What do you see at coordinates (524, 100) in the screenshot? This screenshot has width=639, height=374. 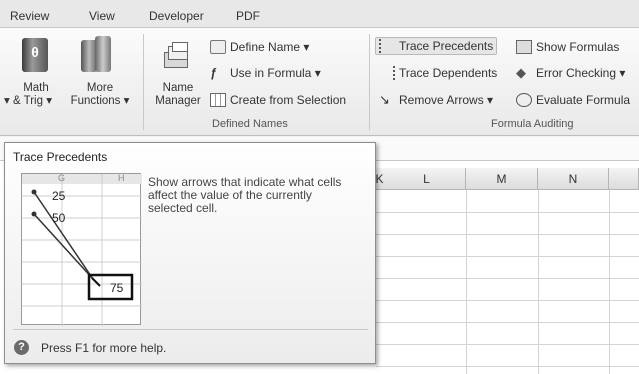 I see `evaluate-formula-icon` at bounding box center [524, 100].